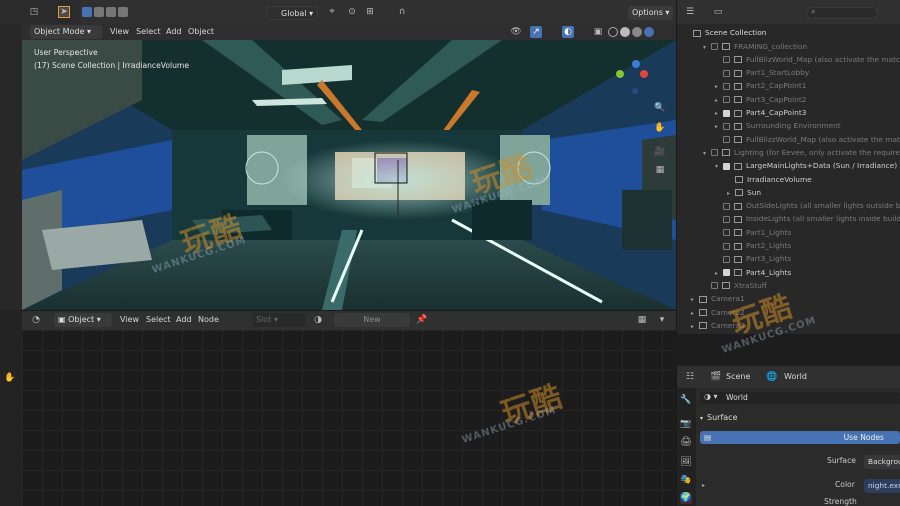  What do you see at coordinates (788, 112) in the screenshot?
I see `outliner-row: ▸ Part4_CapPoint3` at bounding box center [788, 112].